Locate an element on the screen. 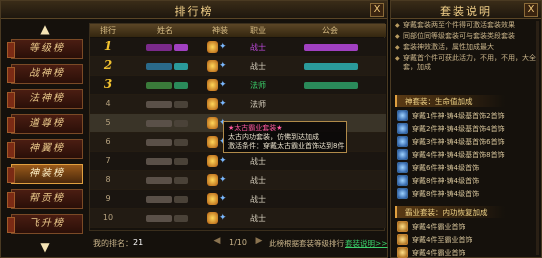 The height and width of the screenshot is (258, 542). info-titlebar: 套装说明 X is located at coordinates (466, 10).